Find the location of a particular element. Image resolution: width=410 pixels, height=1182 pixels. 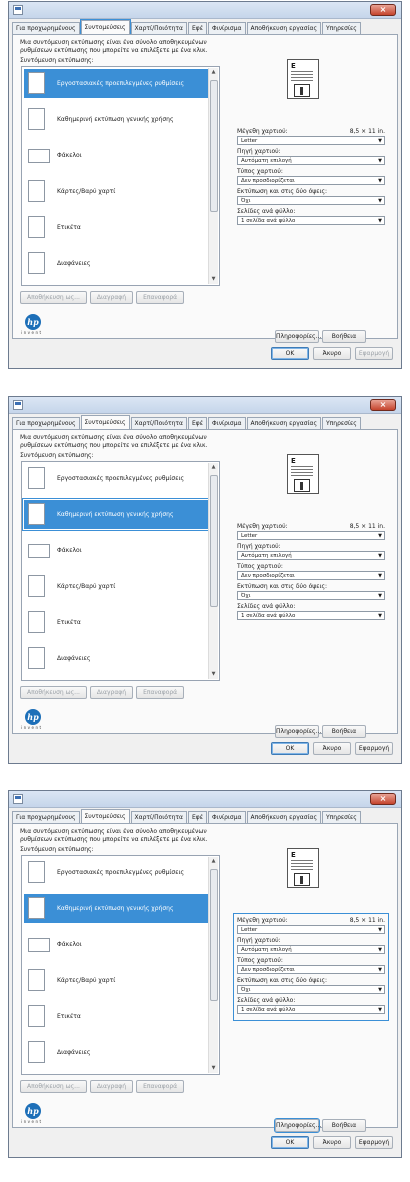

list-item-label: Κάρτες/Βαρύ χαρτί is located at coordinates (86, 980).